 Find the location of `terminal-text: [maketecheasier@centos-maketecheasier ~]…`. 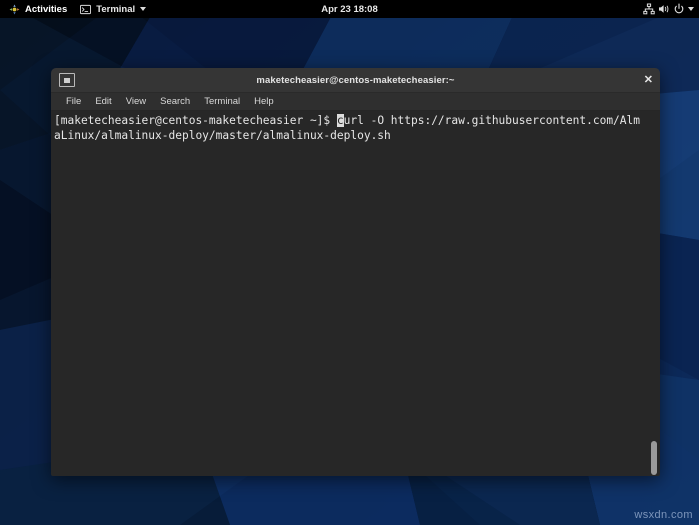

terminal-text: [maketecheasier@centos-maketecheasier ~]… is located at coordinates (350, 128).